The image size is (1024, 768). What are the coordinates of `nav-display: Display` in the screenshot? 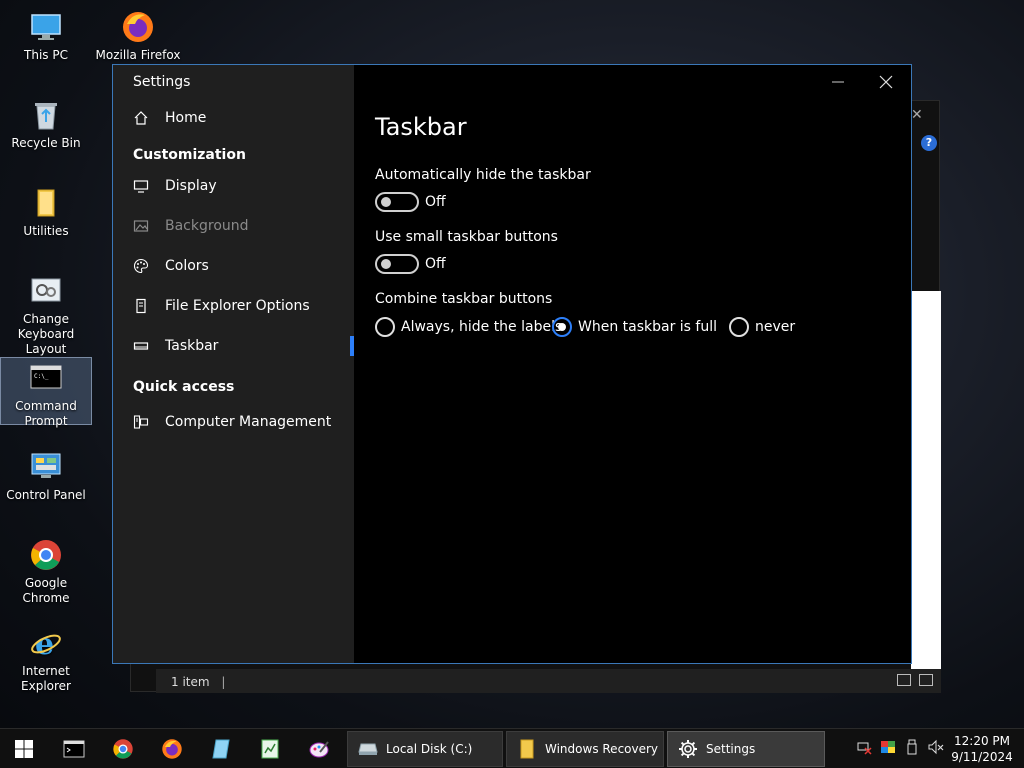 It's located at (233, 186).